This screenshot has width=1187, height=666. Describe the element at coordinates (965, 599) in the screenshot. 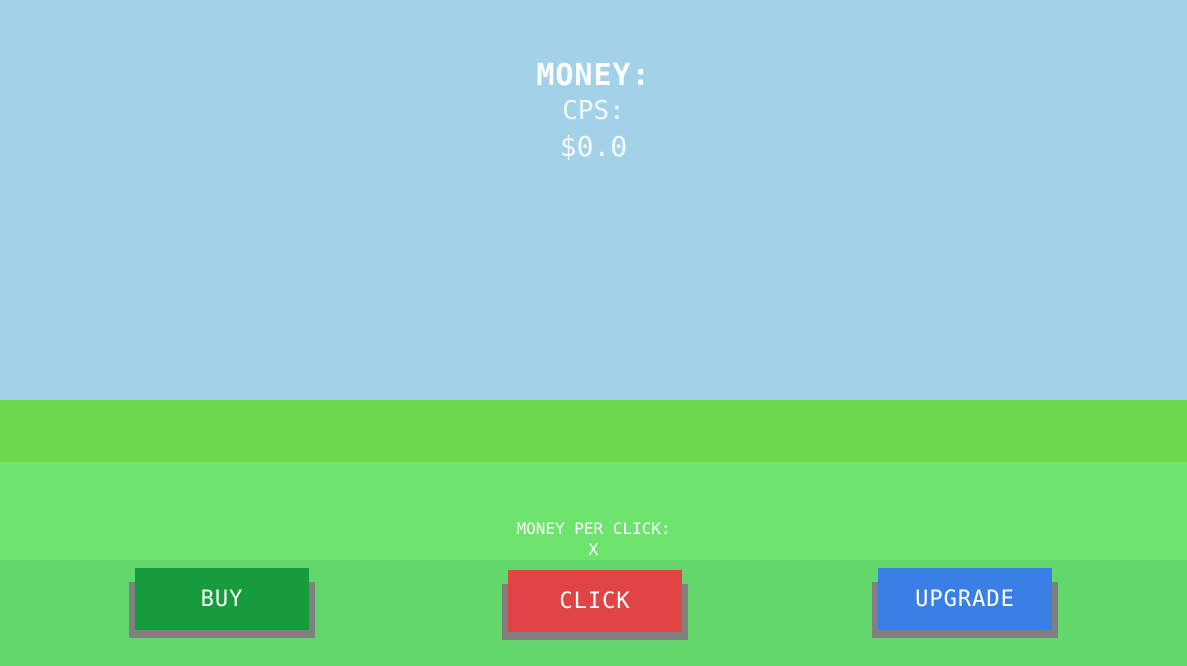

I see `upgrade-button: UPGRADE` at that location.